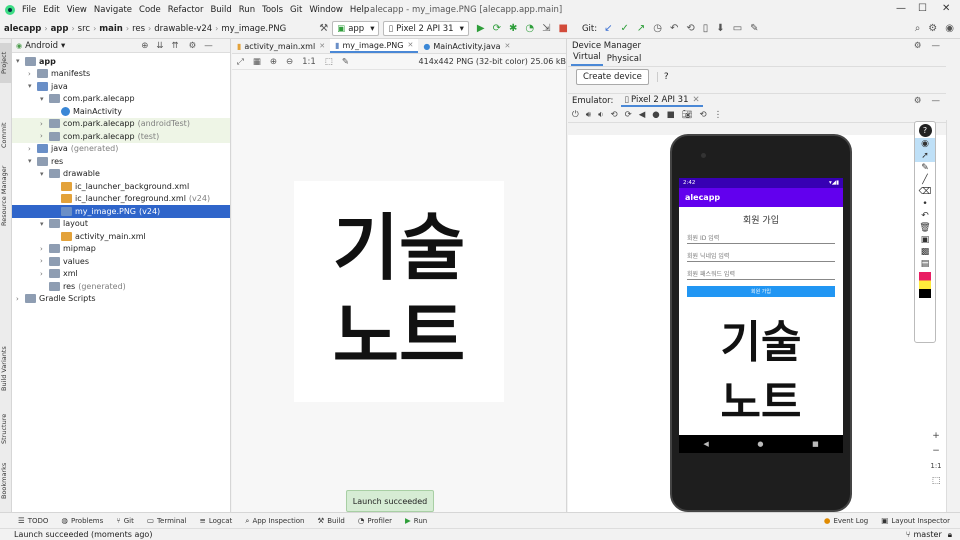 The width and height of the screenshot is (960, 540). I want to click on menu-navigate: Navigate, so click(113, 10).